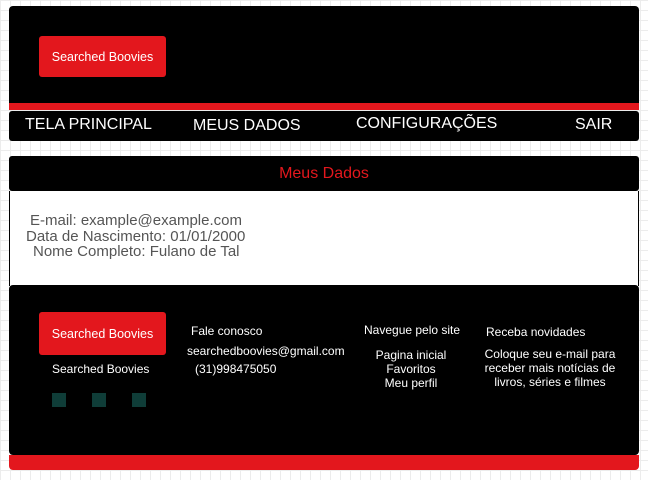  What do you see at coordinates (136, 251) in the screenshot?
I see `full-name-field: Nome Completo: Fulano de Tal` at bounding box center [136, 251].